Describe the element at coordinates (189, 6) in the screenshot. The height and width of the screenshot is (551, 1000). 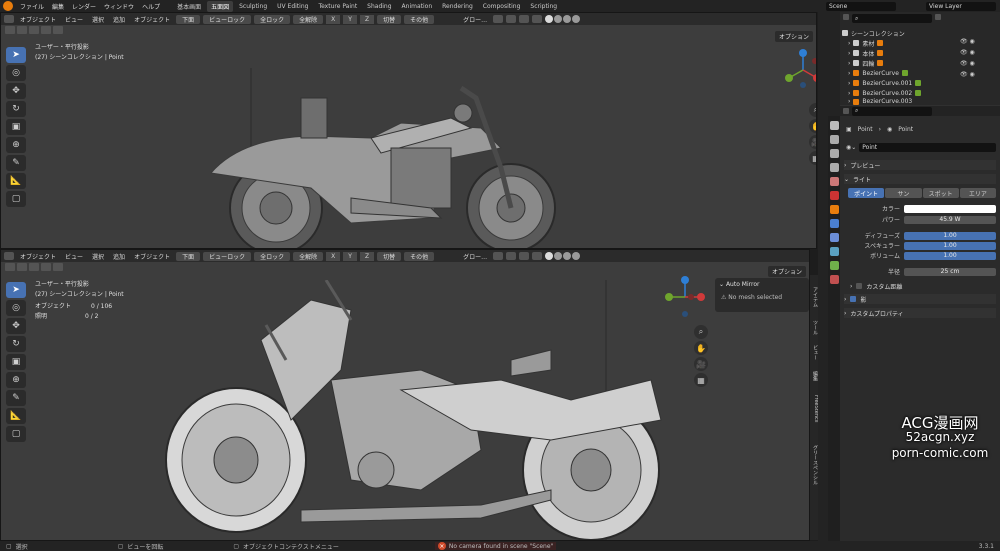
I see `tab-layout: 基本画面` at that location.